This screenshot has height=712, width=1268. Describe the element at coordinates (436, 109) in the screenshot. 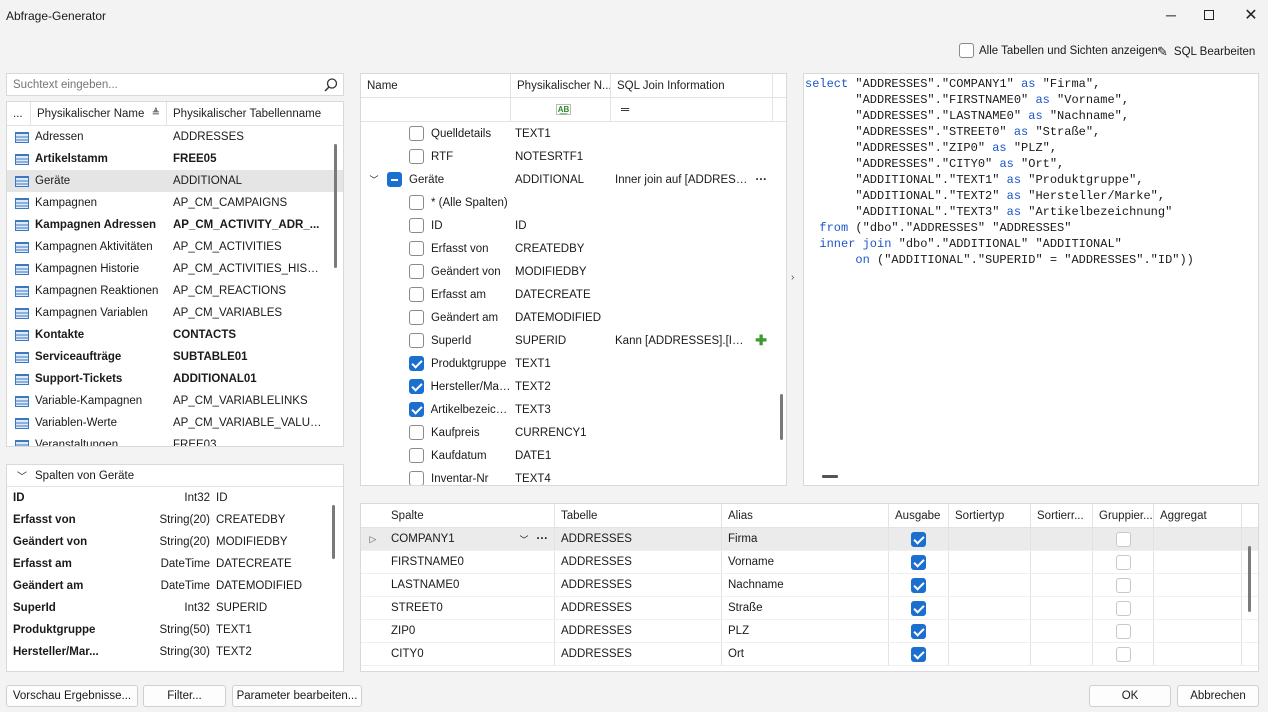

I see `filter-name-cell` at that location.